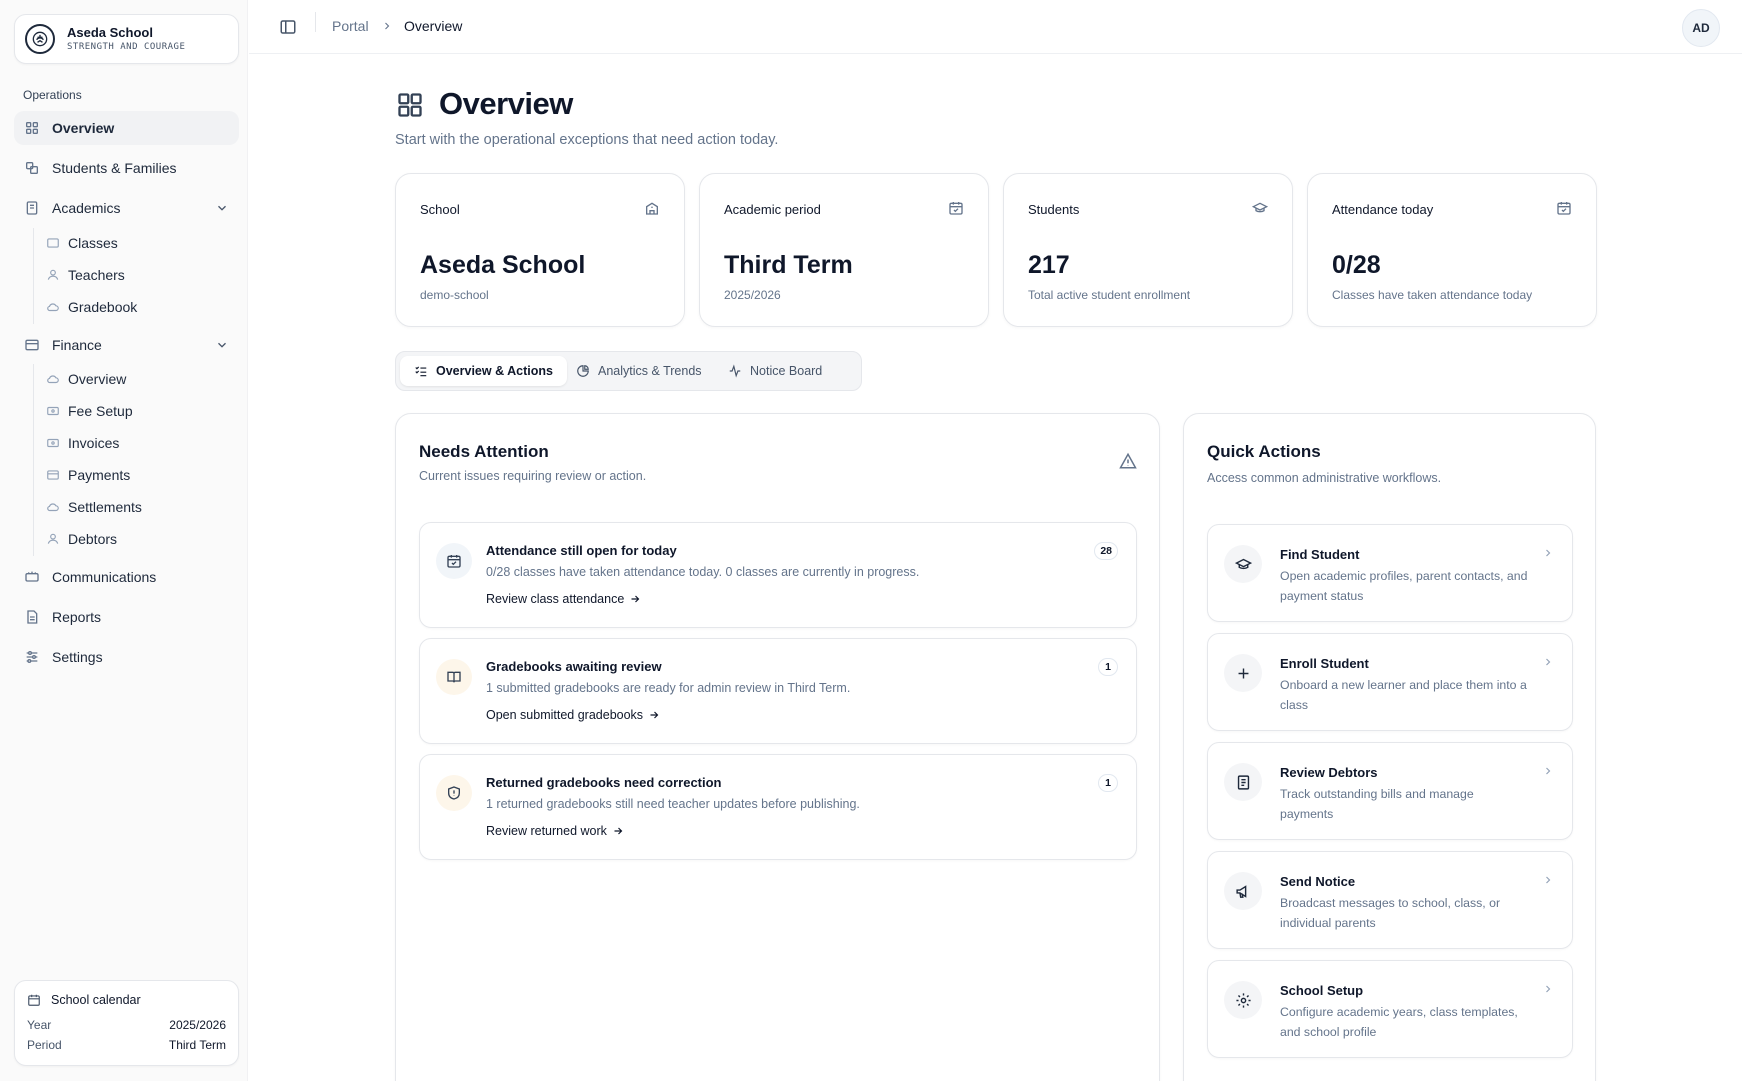  What do you see at coordinates (1128, 461) in the screenshot?
I see `warning-triangle-icon` at bounding box center [1128, 461].